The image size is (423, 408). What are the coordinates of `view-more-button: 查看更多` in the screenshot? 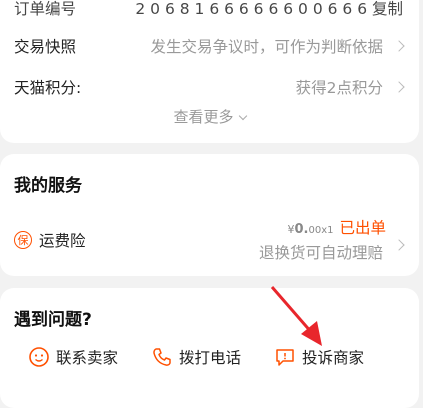 It's located at (209, 116).